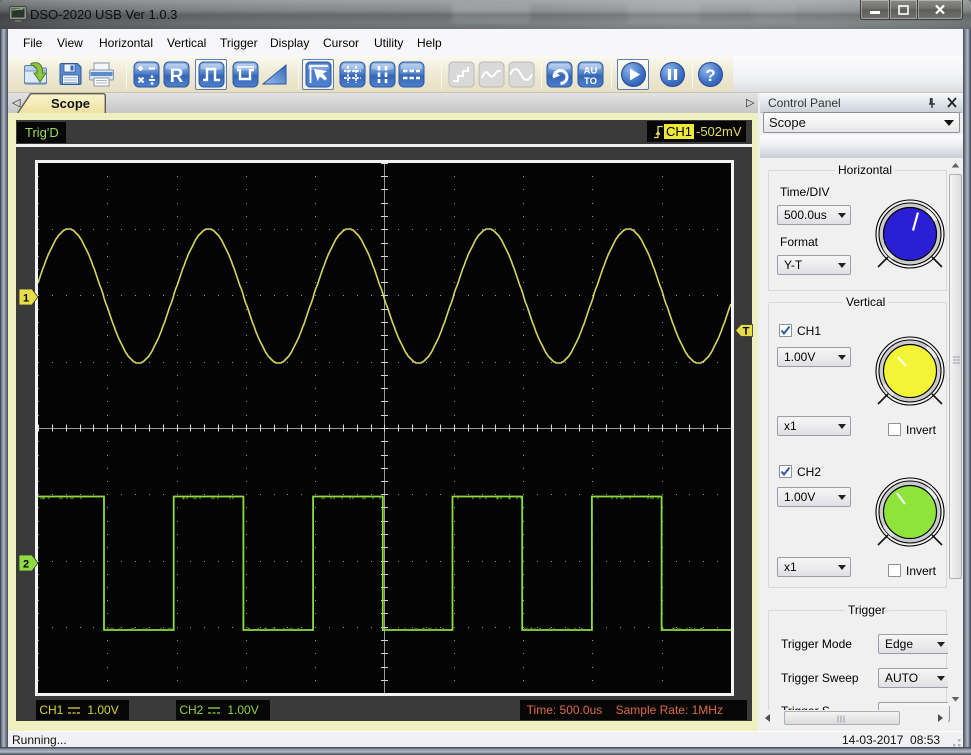 This screenshot has width=971, height=755. What do you see at coordinates (591, 71) in the screenshot?
I see `svg-text: AU` at bounding box center [591, 71].